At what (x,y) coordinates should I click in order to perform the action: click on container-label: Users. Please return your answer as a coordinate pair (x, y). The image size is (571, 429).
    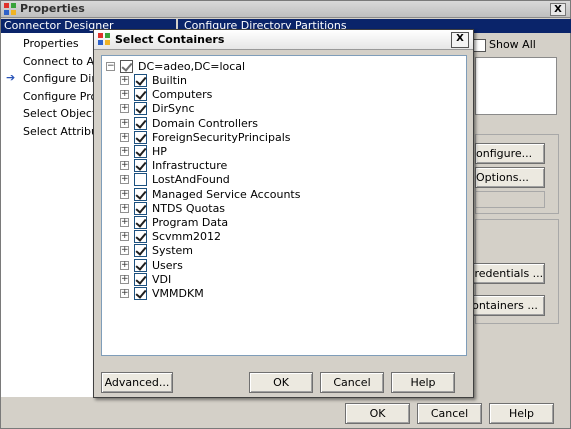
    Looking at the image, I should click on (167, 265).